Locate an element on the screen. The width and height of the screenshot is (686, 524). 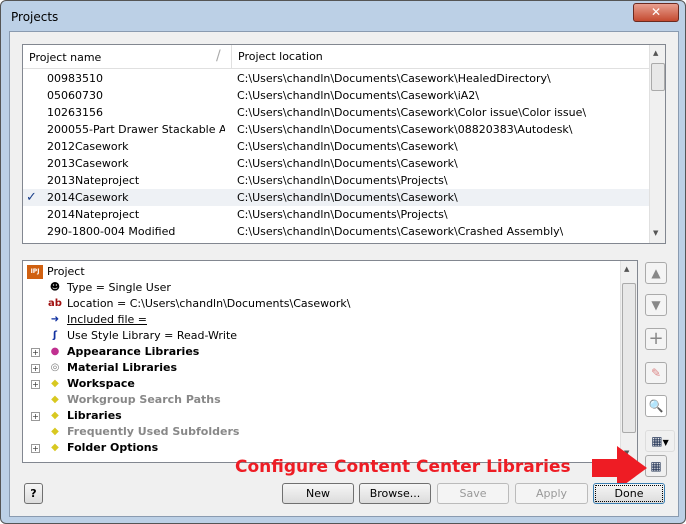
tree-item: ● Appearance Libraries is located at coordinates (123, 352).